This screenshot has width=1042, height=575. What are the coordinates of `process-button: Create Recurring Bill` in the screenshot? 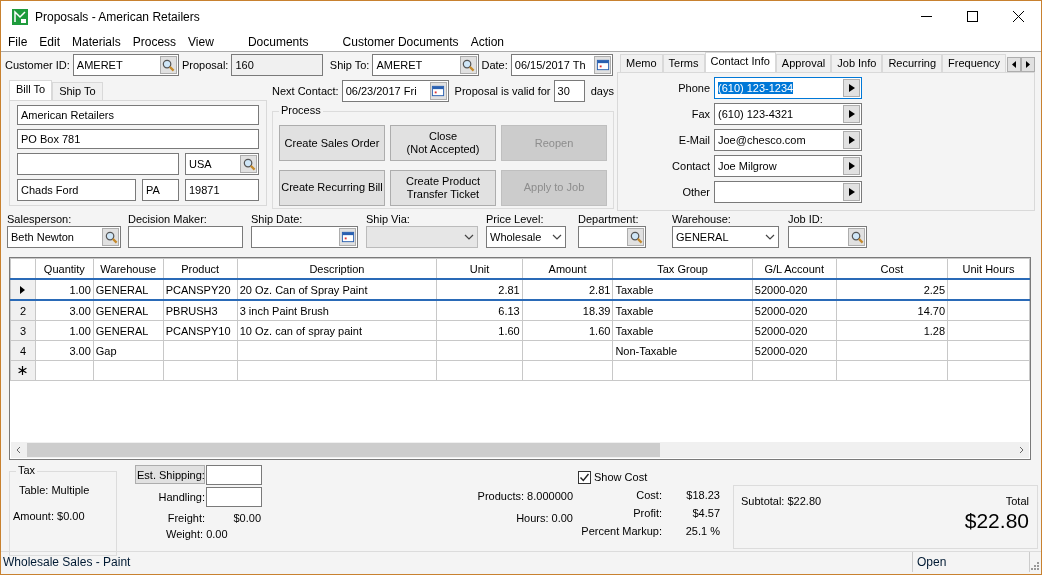 It's located at (332, 187).